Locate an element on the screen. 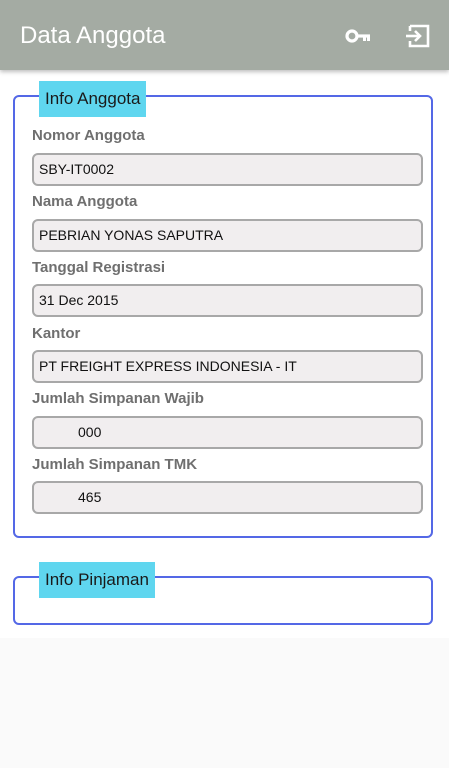  tanggal-registrasi-field: 31 Dec 2015 is located at coordinates (227, 300).